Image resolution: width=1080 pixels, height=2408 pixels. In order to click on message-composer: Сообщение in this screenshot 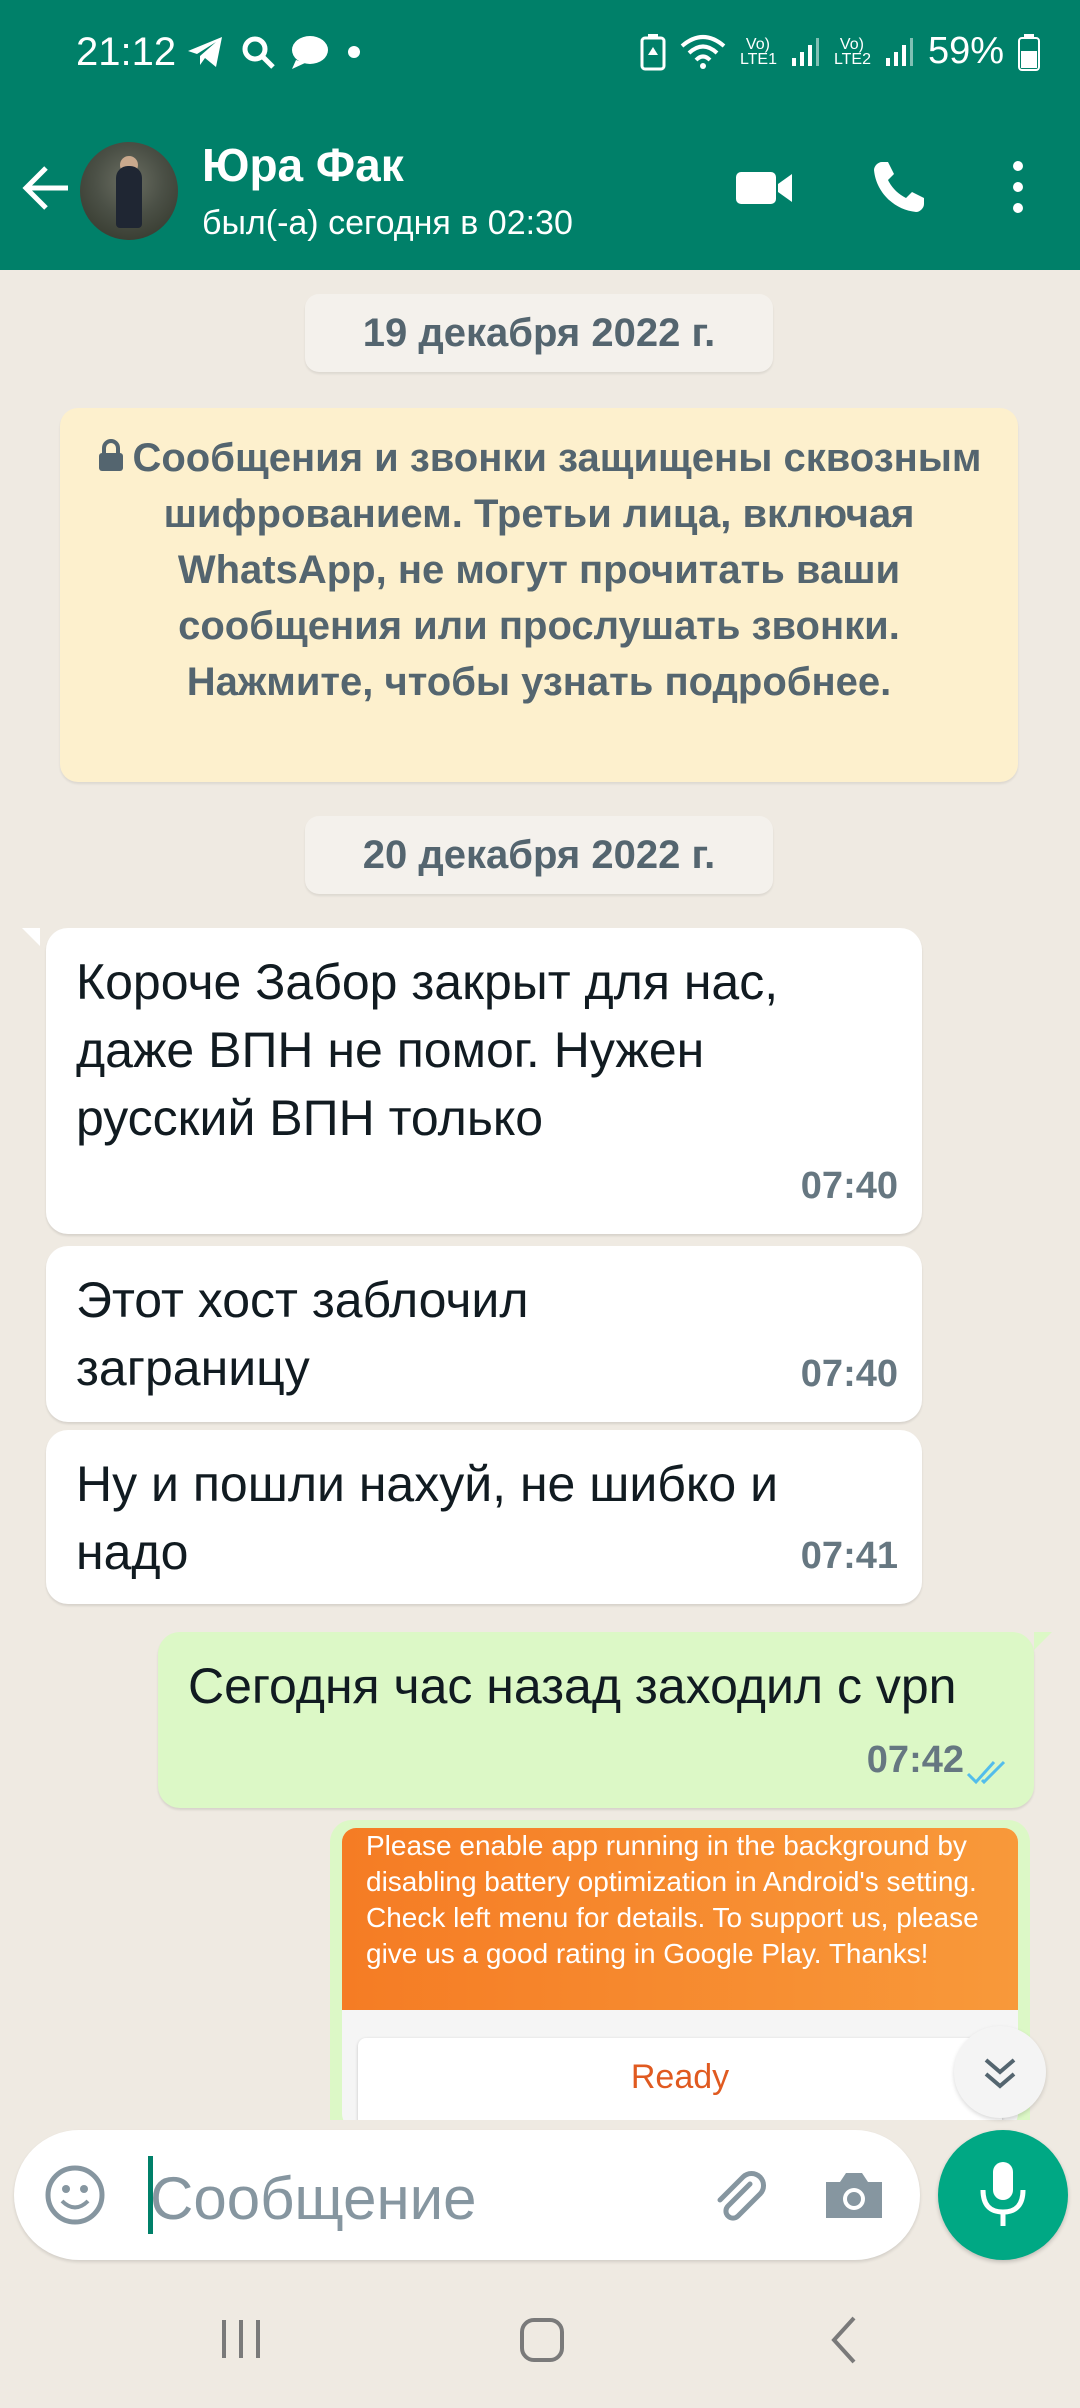, I will do `click(467, 2195)`.